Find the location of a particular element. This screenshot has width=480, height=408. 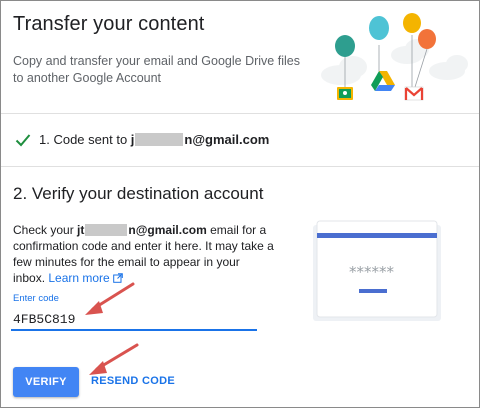

step-2-heading: 2. Verify your destination account is located at coordinates (138, 193).